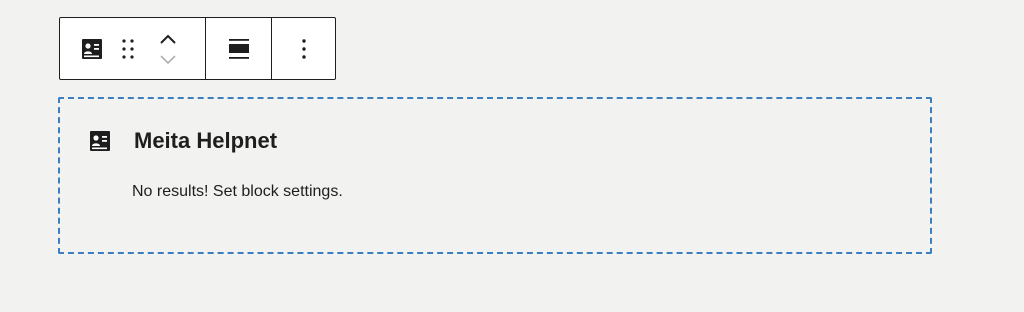 Image resolution: width=1024 pixels, height=312 pixels. I want to click on more-options-button, so click(304, 49).